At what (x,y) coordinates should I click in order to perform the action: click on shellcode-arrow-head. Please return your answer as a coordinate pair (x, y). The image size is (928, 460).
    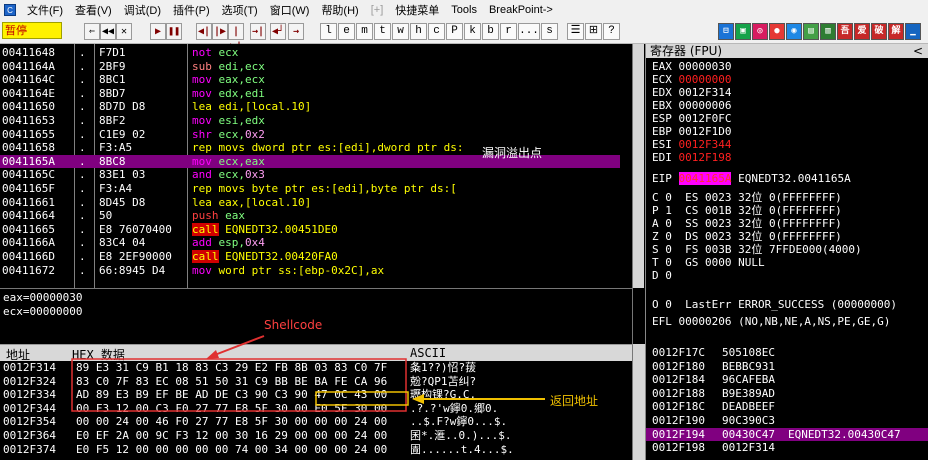
    Looking at the image, I should click on (212, 354).